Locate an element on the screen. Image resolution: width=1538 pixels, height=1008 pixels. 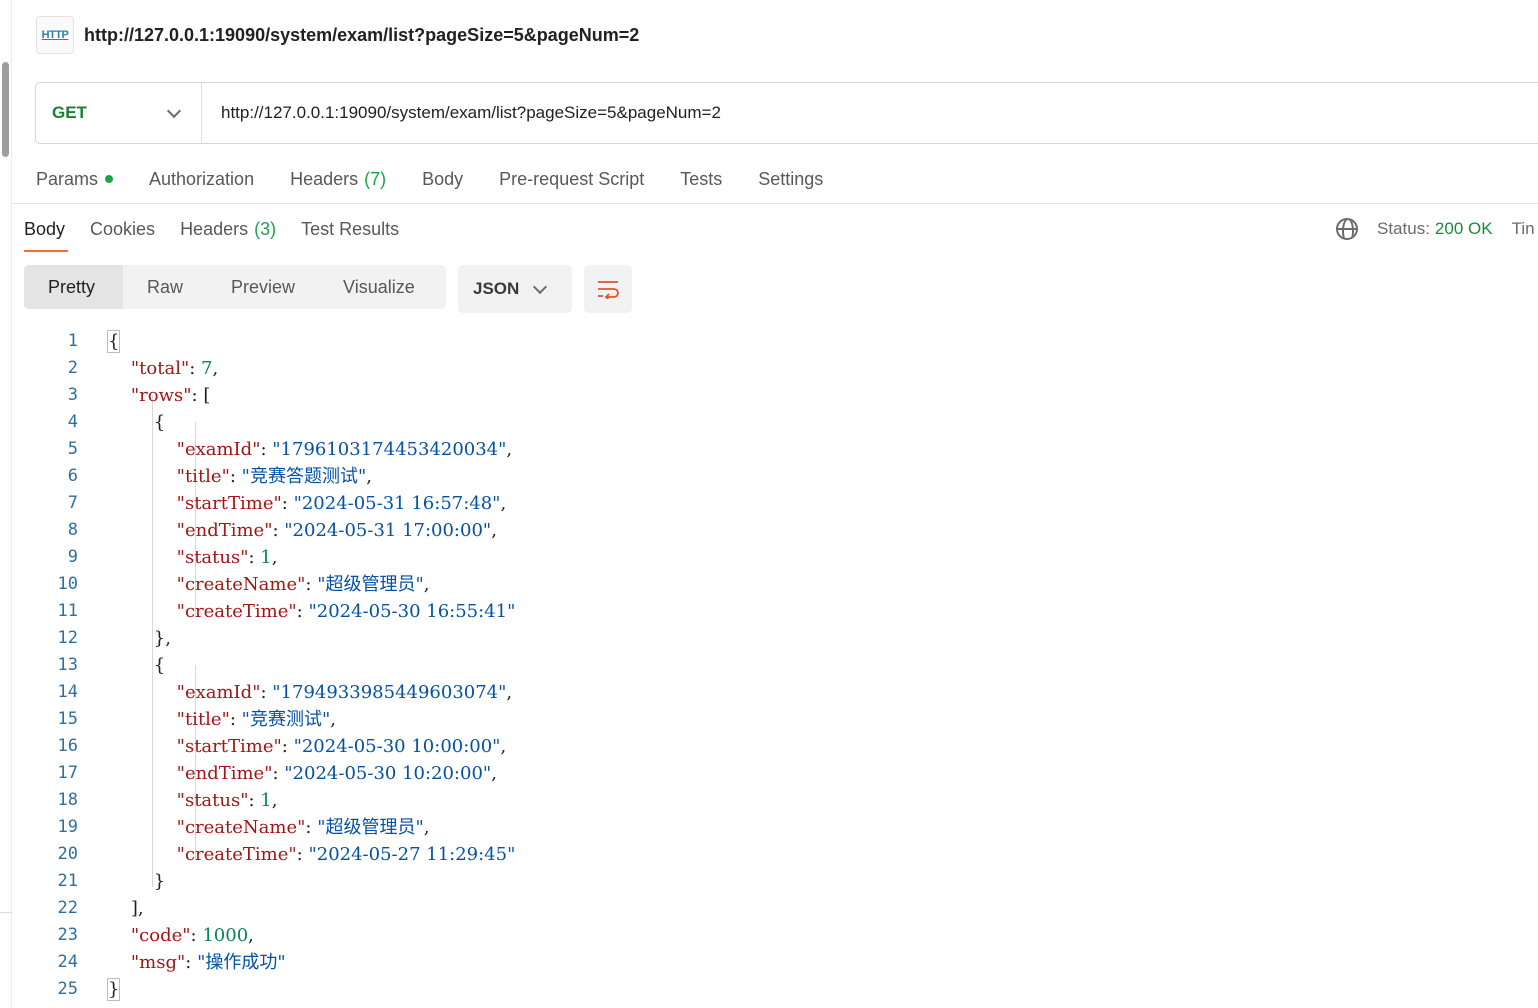
format-select: JSON is located at coordinates (515, 289).